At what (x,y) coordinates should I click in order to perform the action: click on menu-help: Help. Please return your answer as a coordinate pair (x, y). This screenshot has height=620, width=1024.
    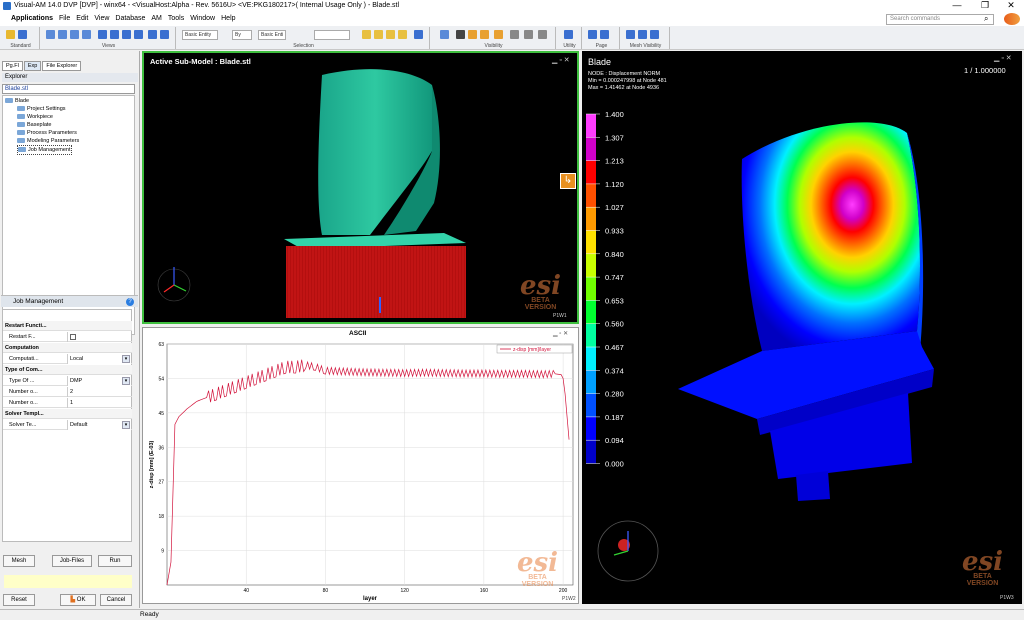
    Looking at the image, I should click on (228, 19).